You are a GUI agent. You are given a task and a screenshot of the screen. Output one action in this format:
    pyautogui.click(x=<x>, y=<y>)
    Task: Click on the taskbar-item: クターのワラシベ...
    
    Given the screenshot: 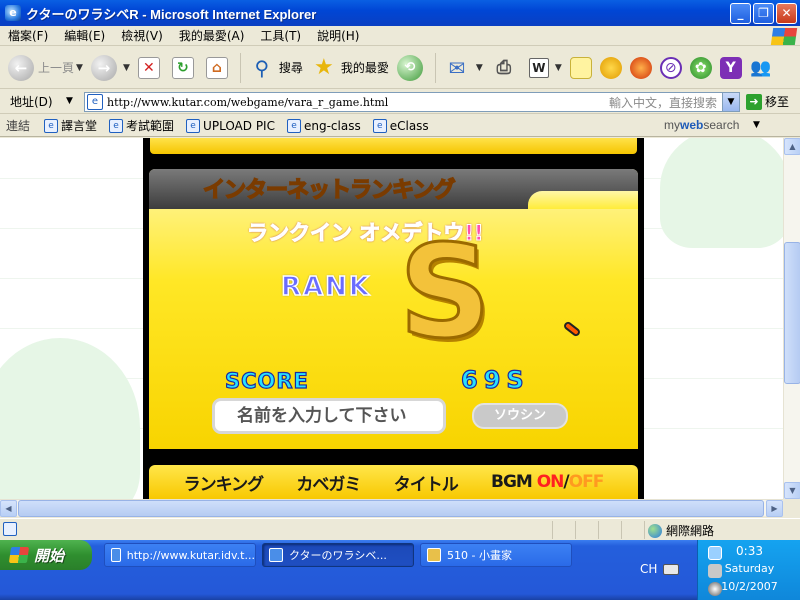 What is the action you would take?
    pyautogui.click(x=338, y=555)
    